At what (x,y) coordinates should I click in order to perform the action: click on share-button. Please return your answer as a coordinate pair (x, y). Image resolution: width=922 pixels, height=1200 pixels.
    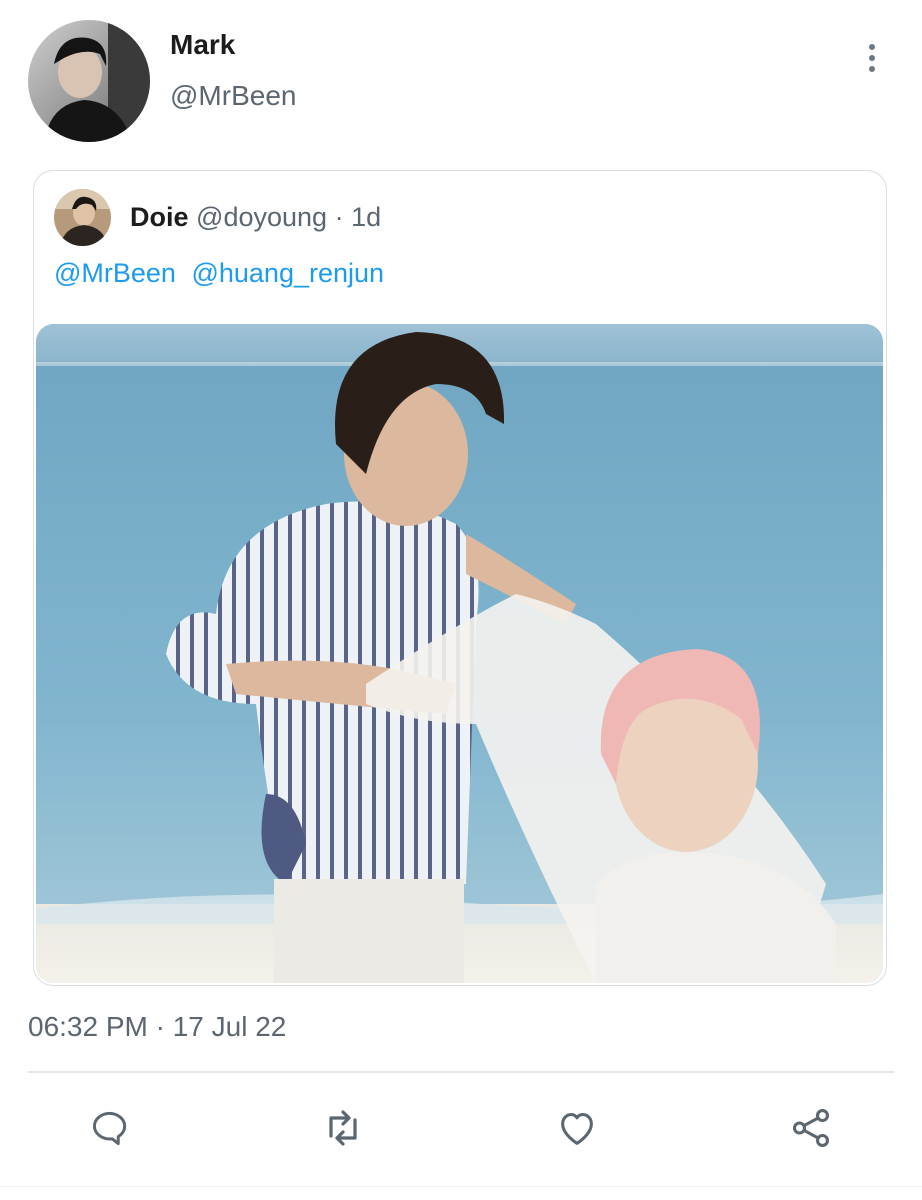
    Looking at the image, I should click on (811, 1128).